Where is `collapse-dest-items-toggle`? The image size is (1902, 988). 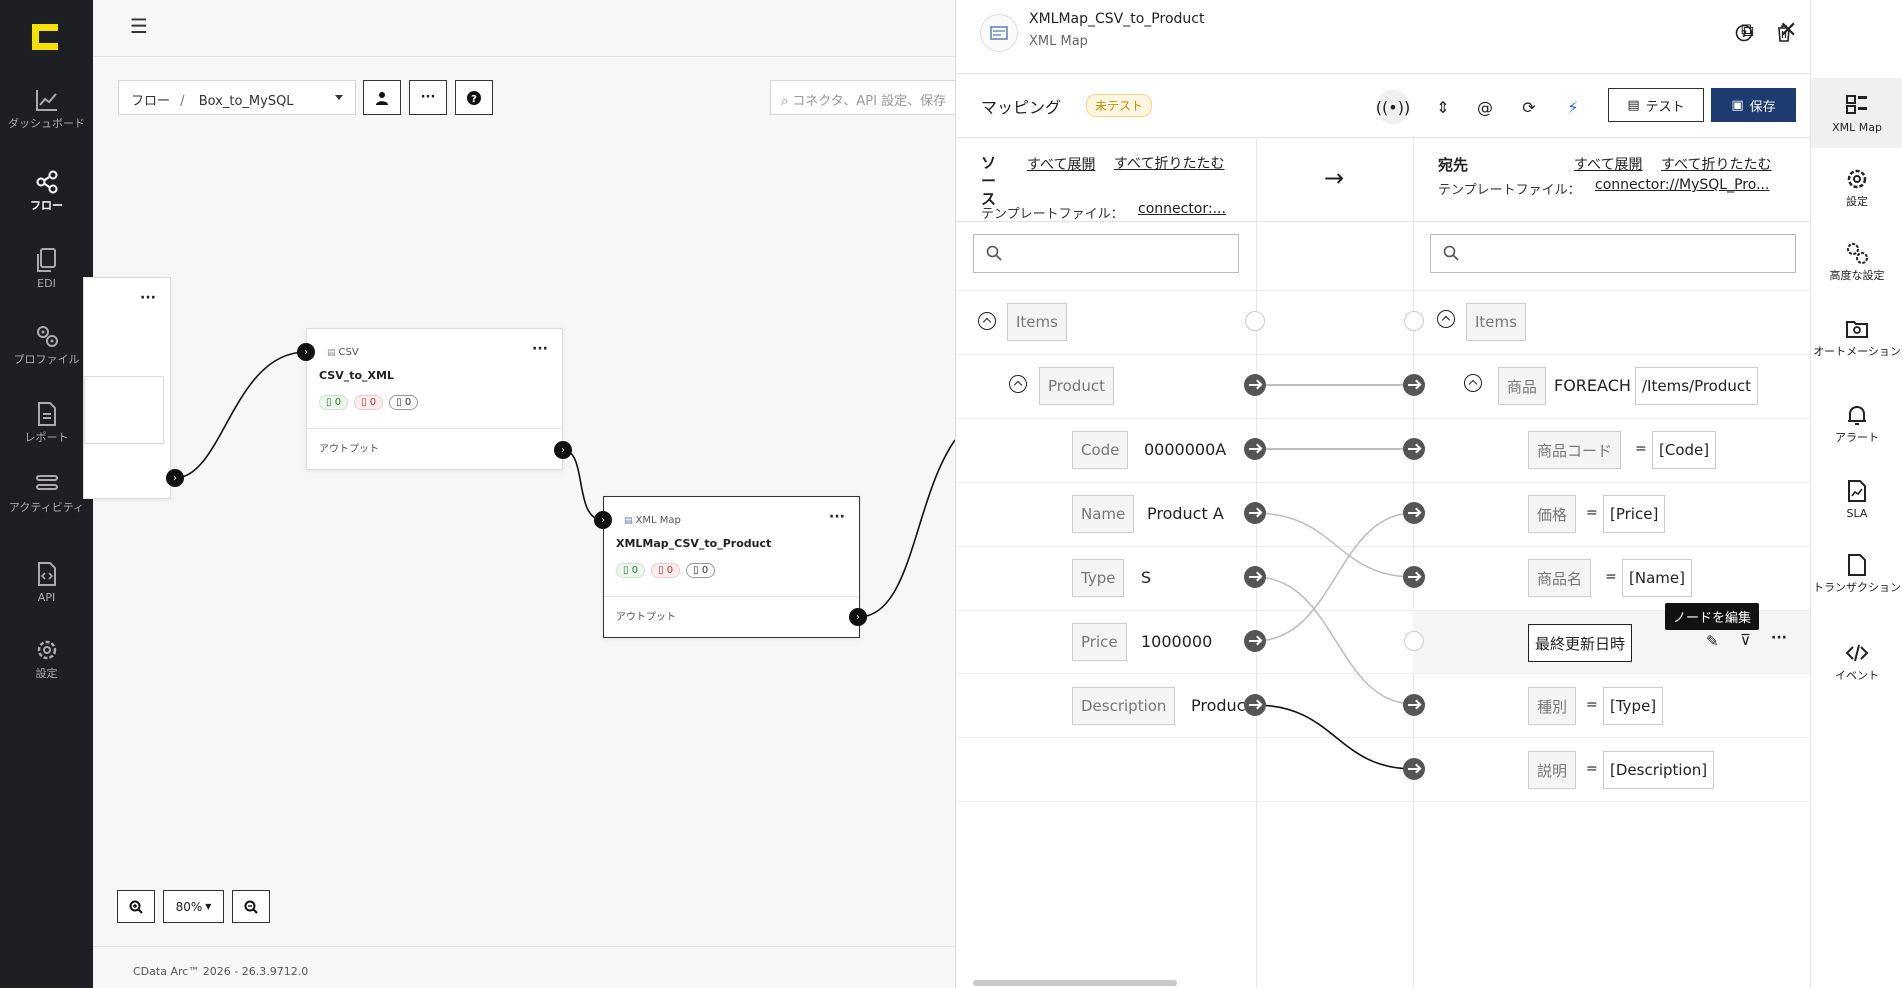 collapse-dest-items-toggle is located at coordinates (1446, 319).